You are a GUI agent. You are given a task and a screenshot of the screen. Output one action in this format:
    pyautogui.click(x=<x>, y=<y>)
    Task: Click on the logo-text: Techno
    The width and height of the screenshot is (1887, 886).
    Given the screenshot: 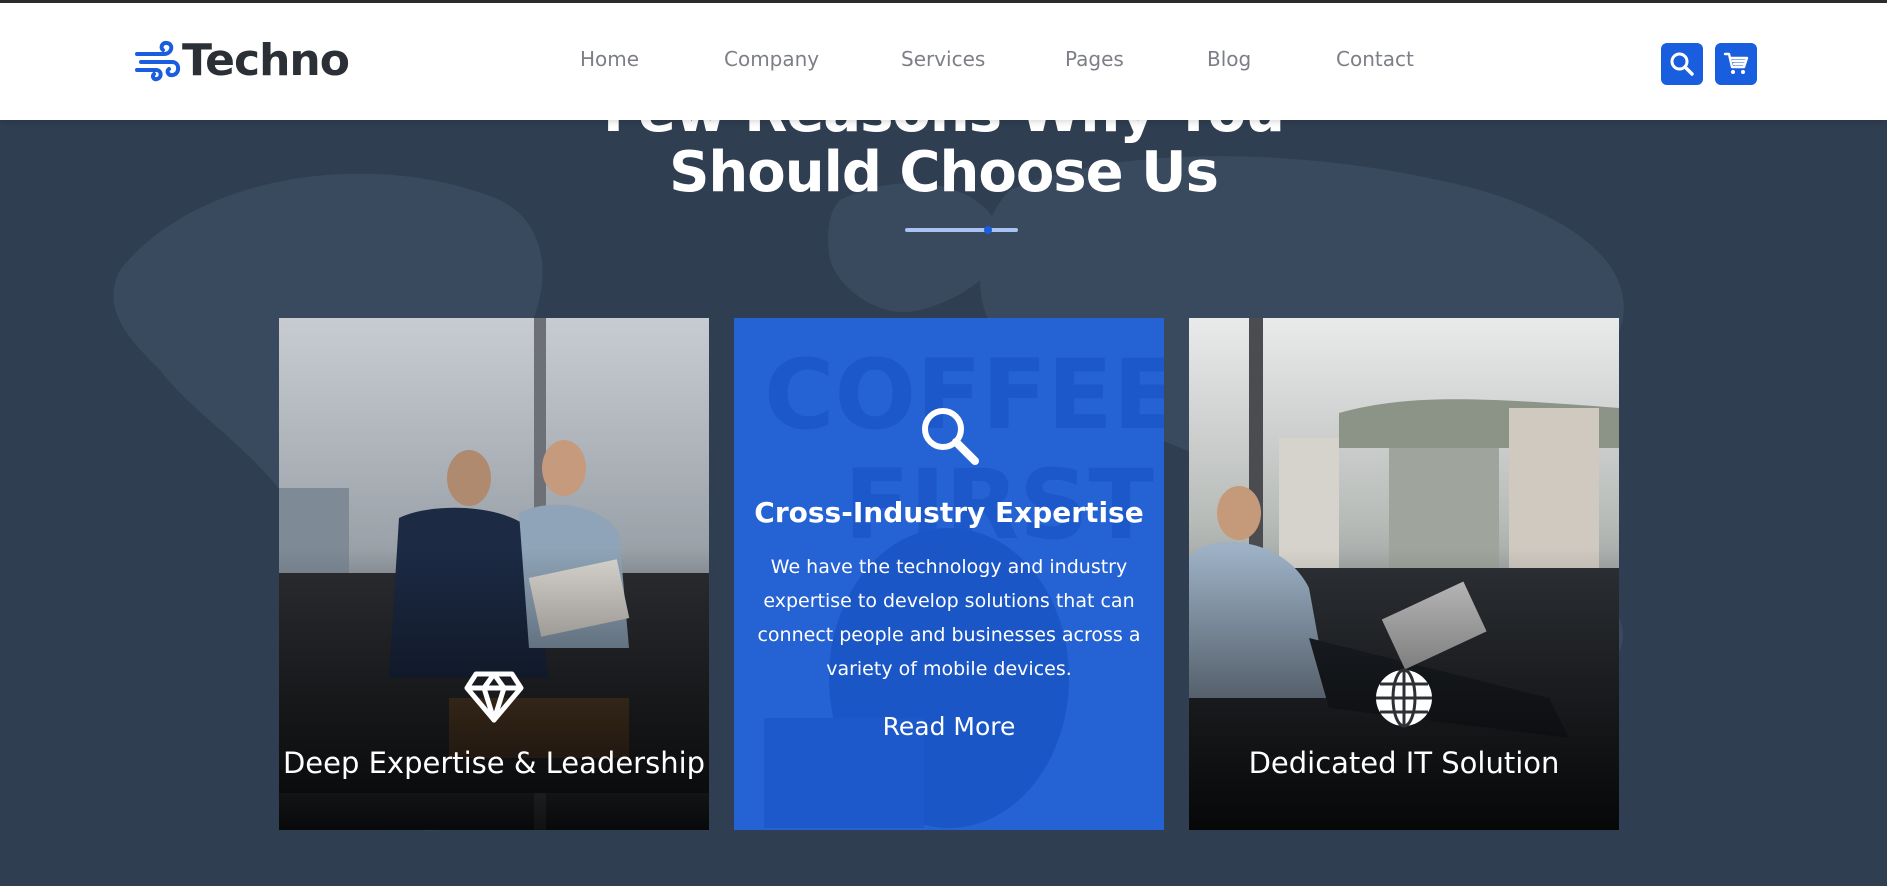 What is the action you would take?
    pyautogui.click(x=266, y=60)
    